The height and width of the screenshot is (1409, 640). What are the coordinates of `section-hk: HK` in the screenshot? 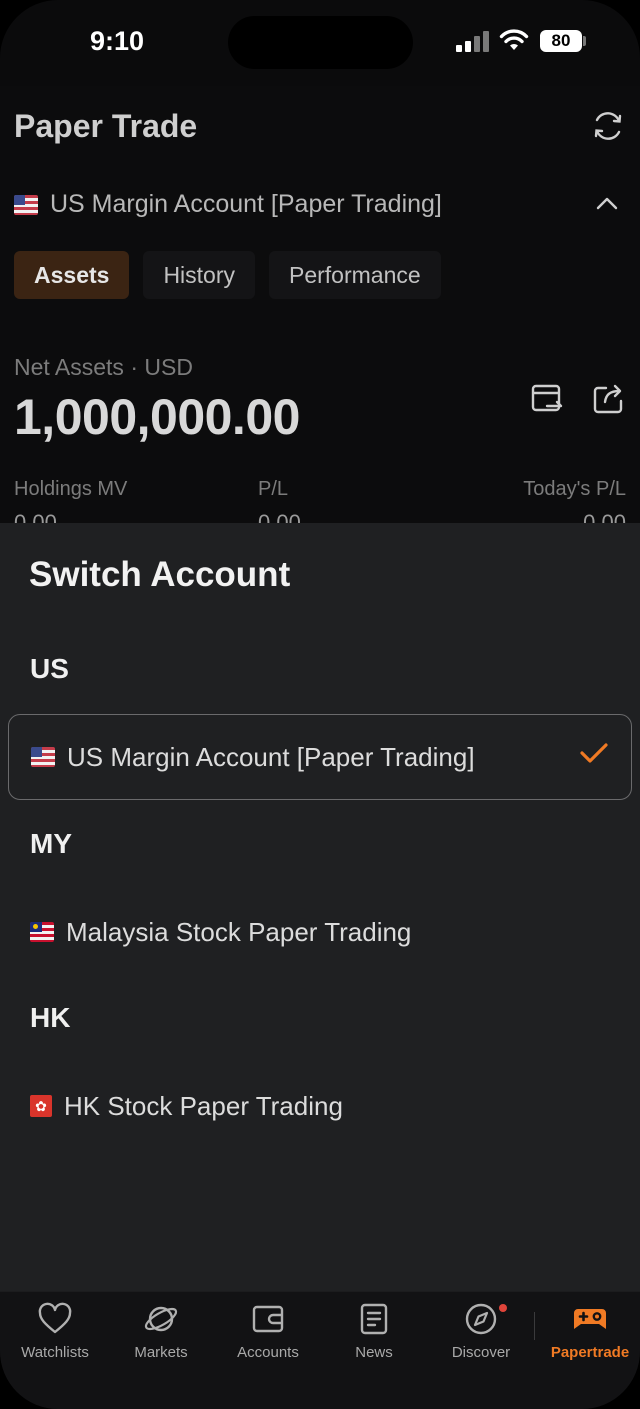 It's located at (50, 1017).